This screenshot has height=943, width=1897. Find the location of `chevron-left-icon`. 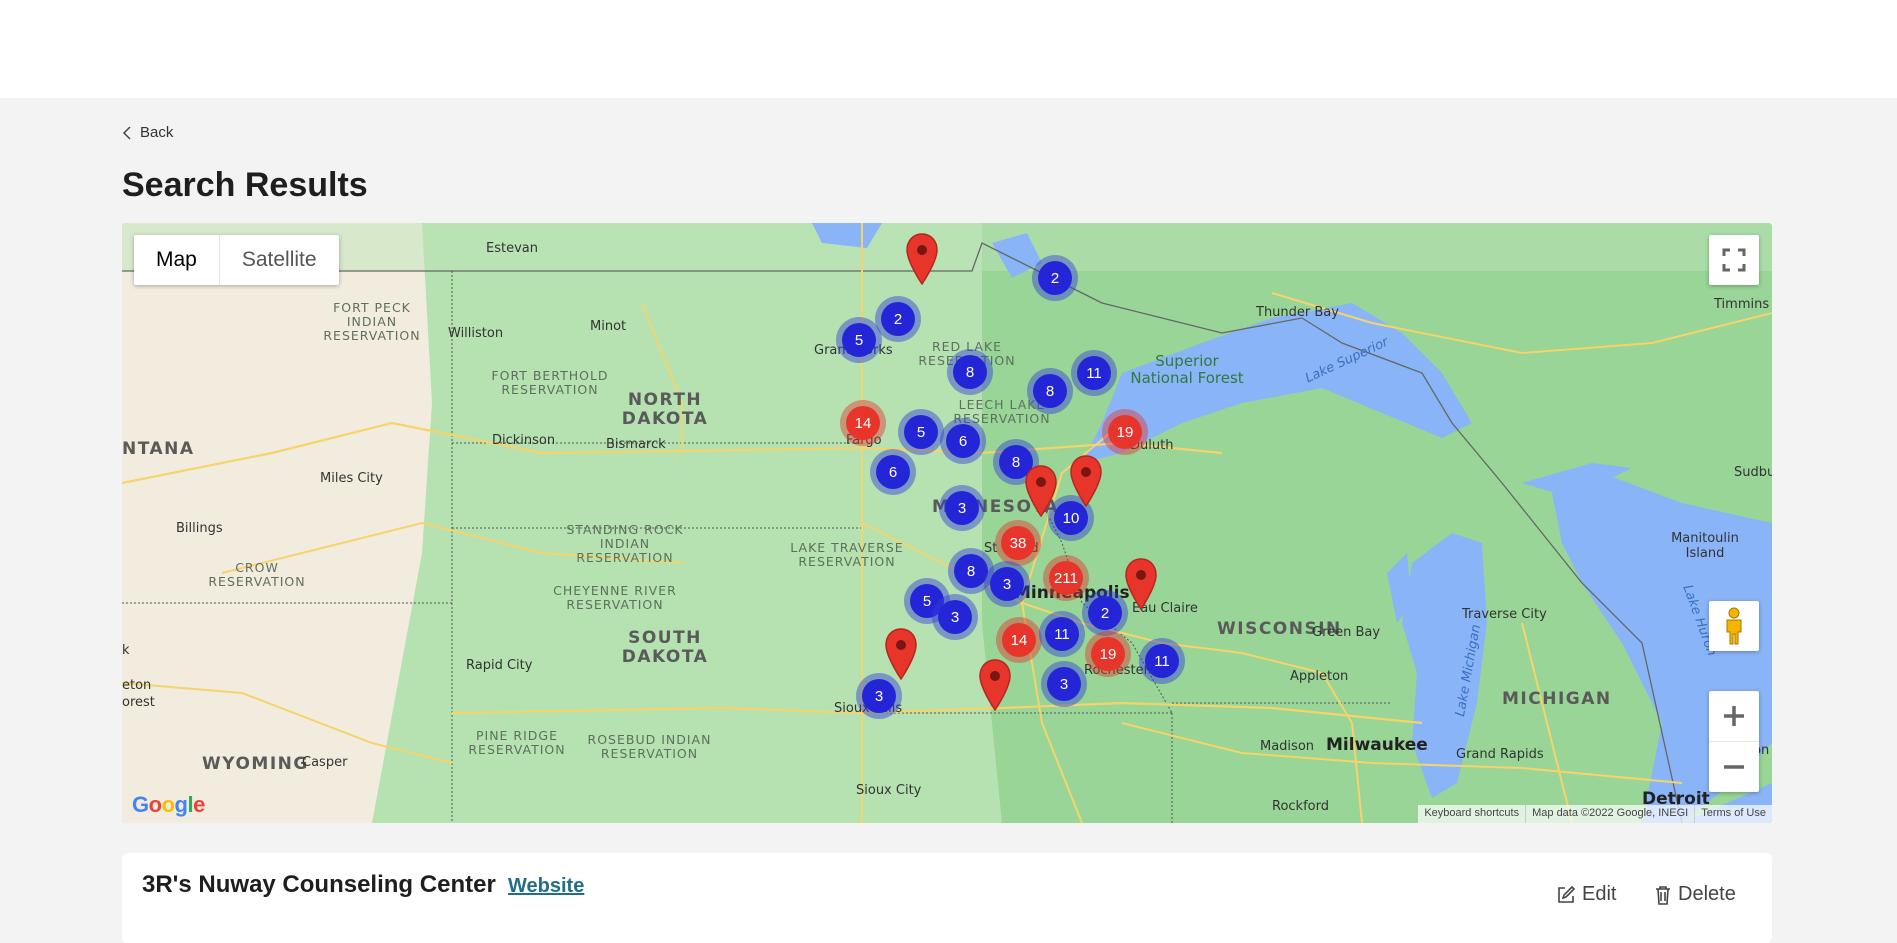

chevron-left-icon is located at coordinates (126, 132).